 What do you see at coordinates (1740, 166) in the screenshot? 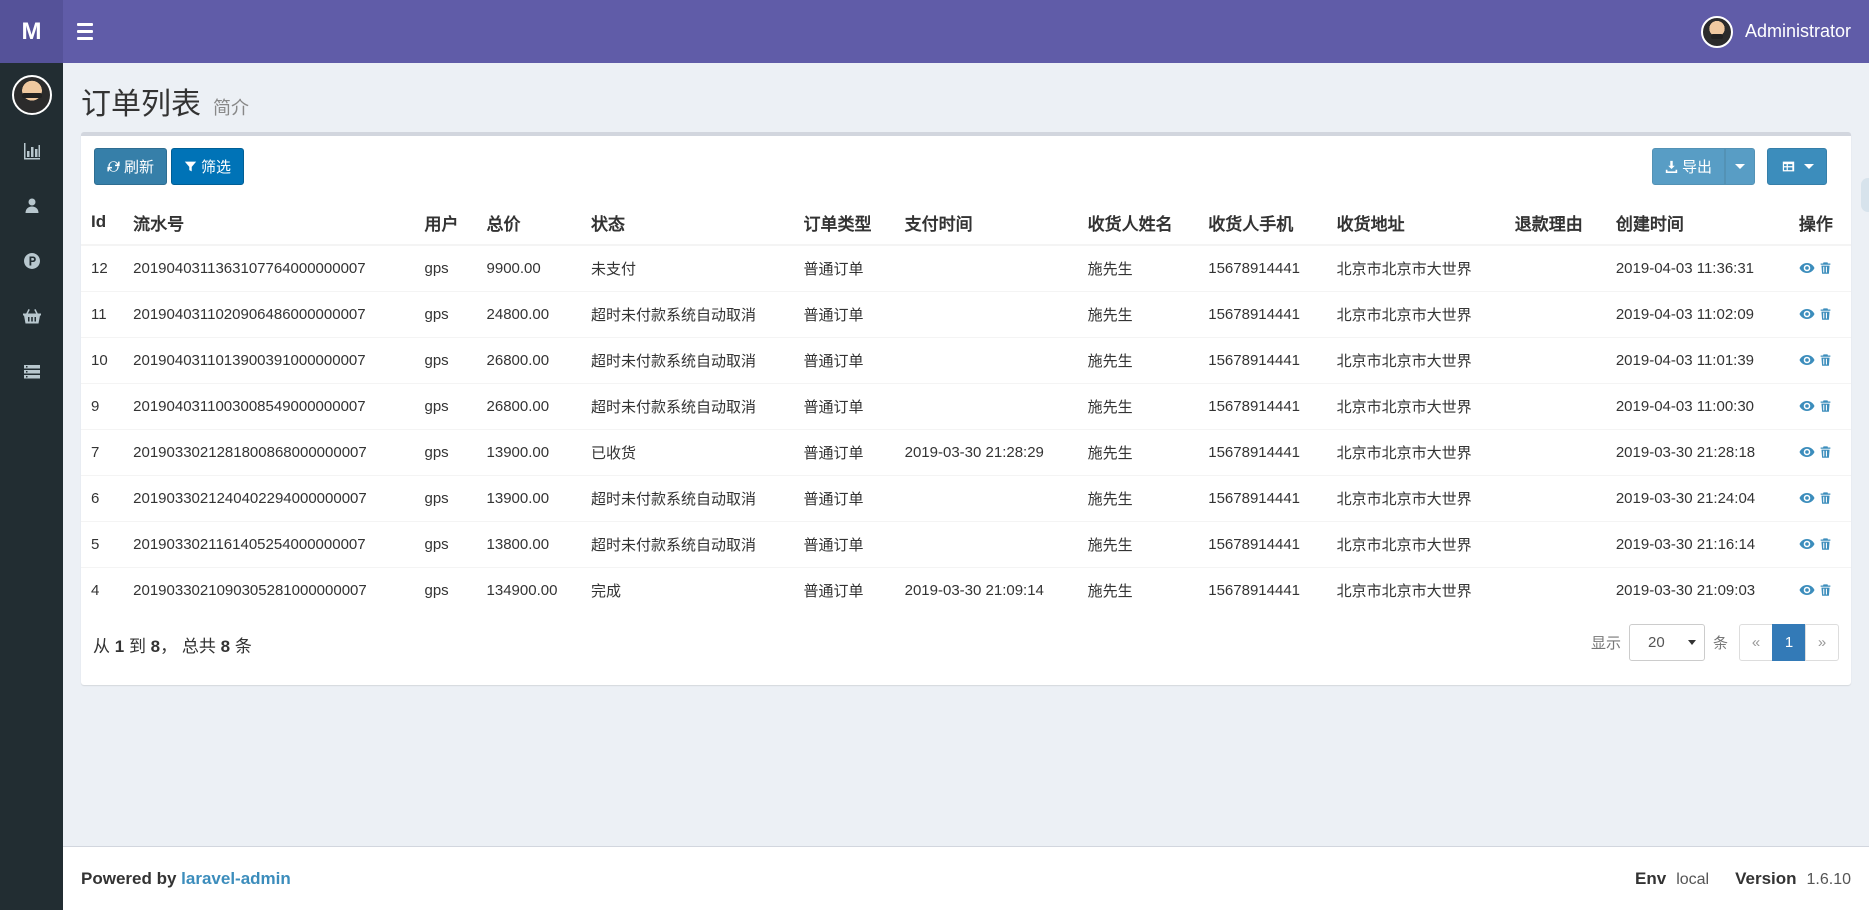
I see `export-dropdown-toggle` at bounding box center [1740, 166].